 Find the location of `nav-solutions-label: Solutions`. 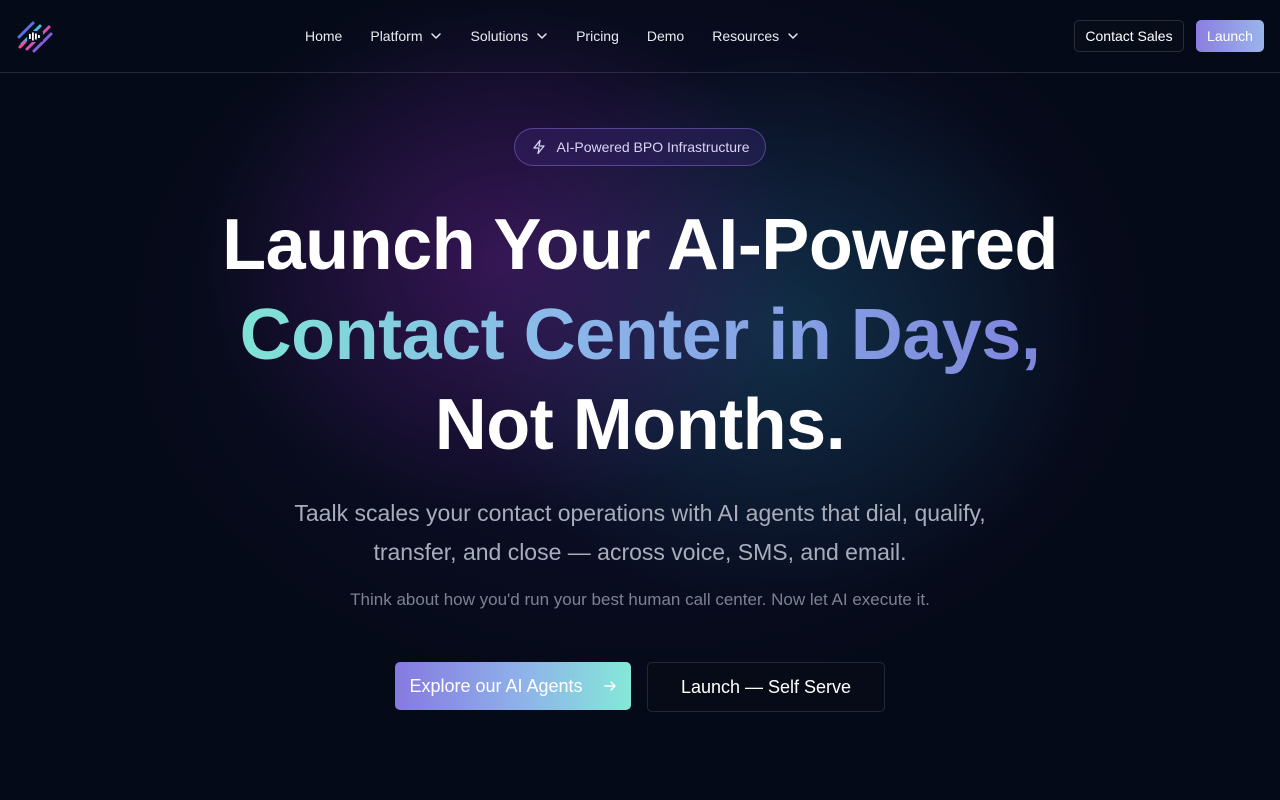

nav-solutions-label: Solutions is located at coordinates (499, 36).